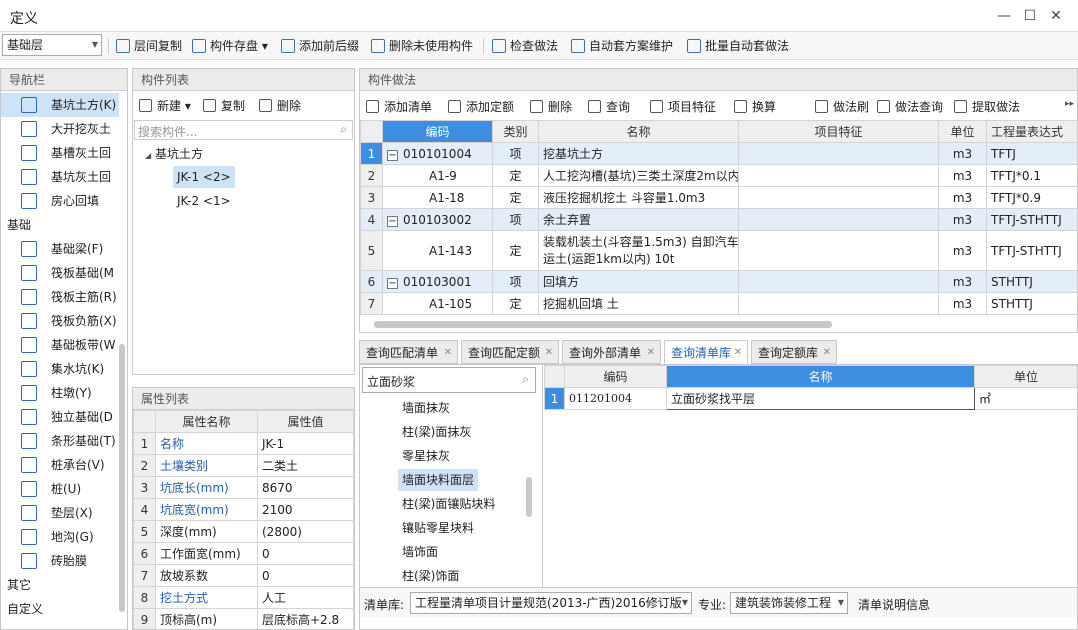 The image size is (1078, 630). Describe the element at coordinates (706, 352) in the screenshot. I see `tab-list-library: 查询清单库 ✕` at that location.